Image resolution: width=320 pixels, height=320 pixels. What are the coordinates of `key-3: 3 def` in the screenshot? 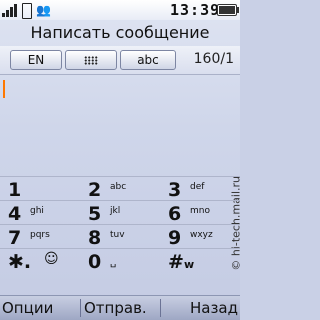 It's located at (200, 189).